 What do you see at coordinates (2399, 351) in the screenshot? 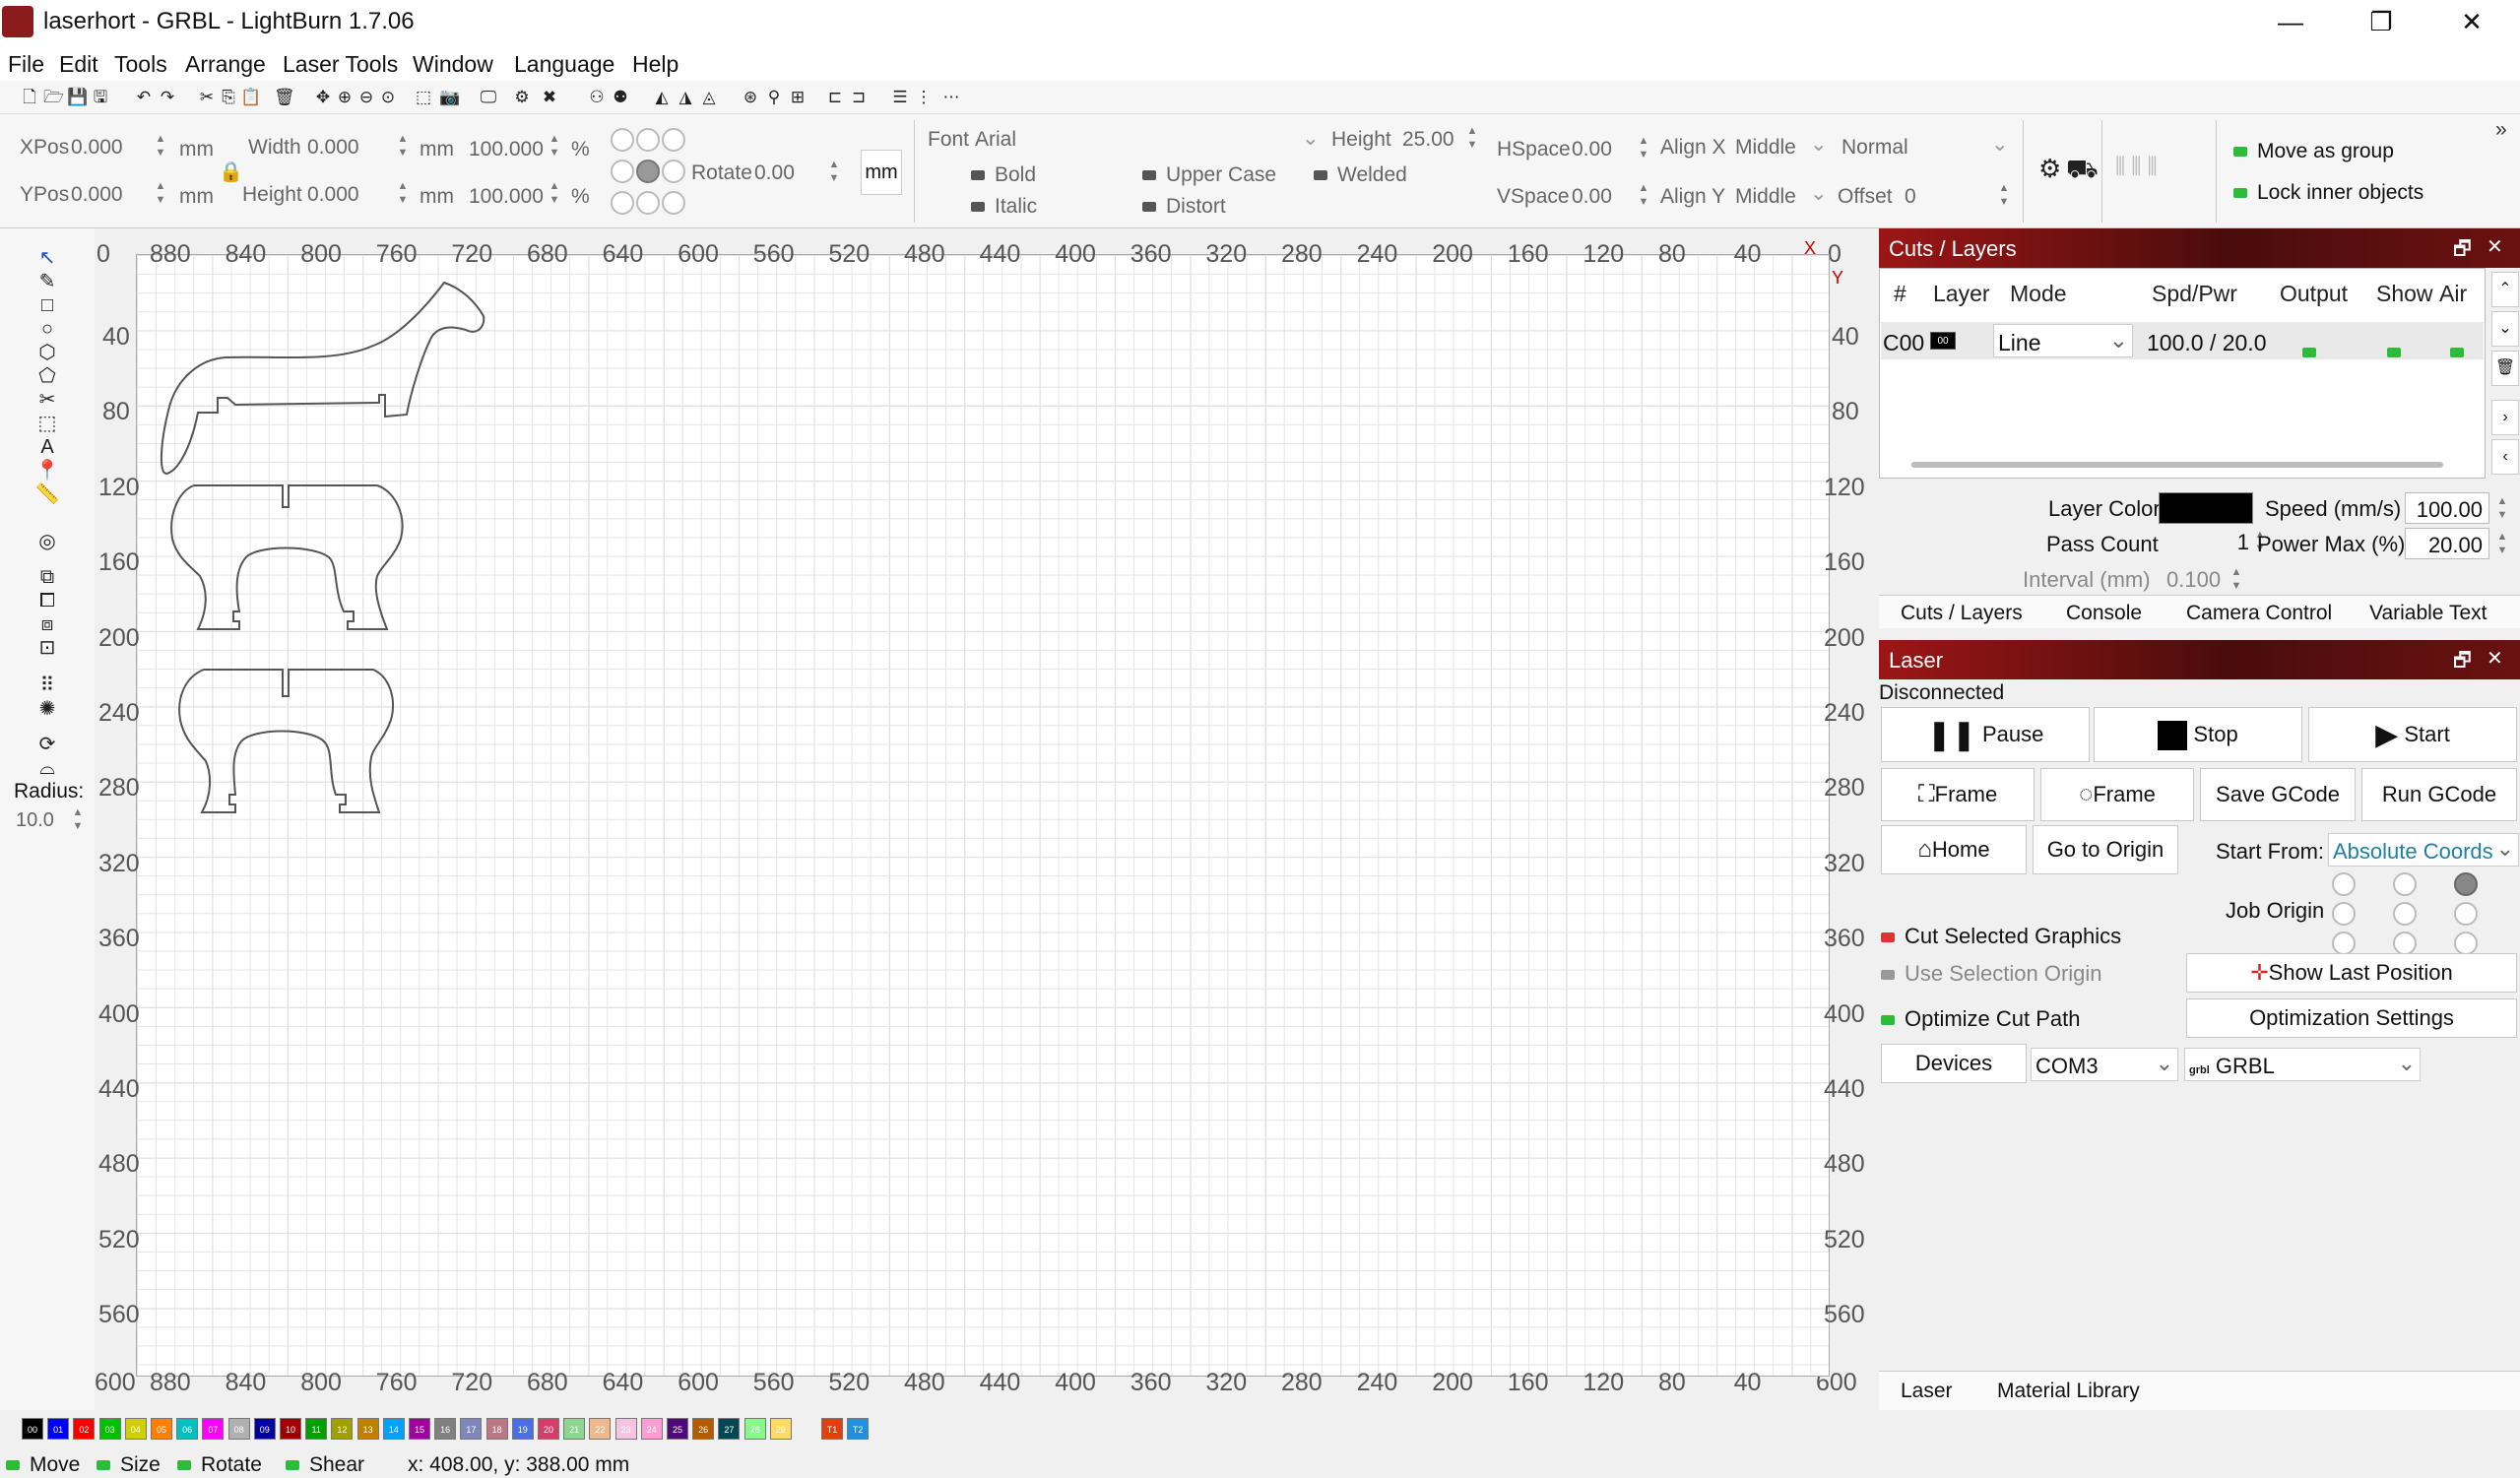
I see `show-toggle` at bounding box center [2399, 351].